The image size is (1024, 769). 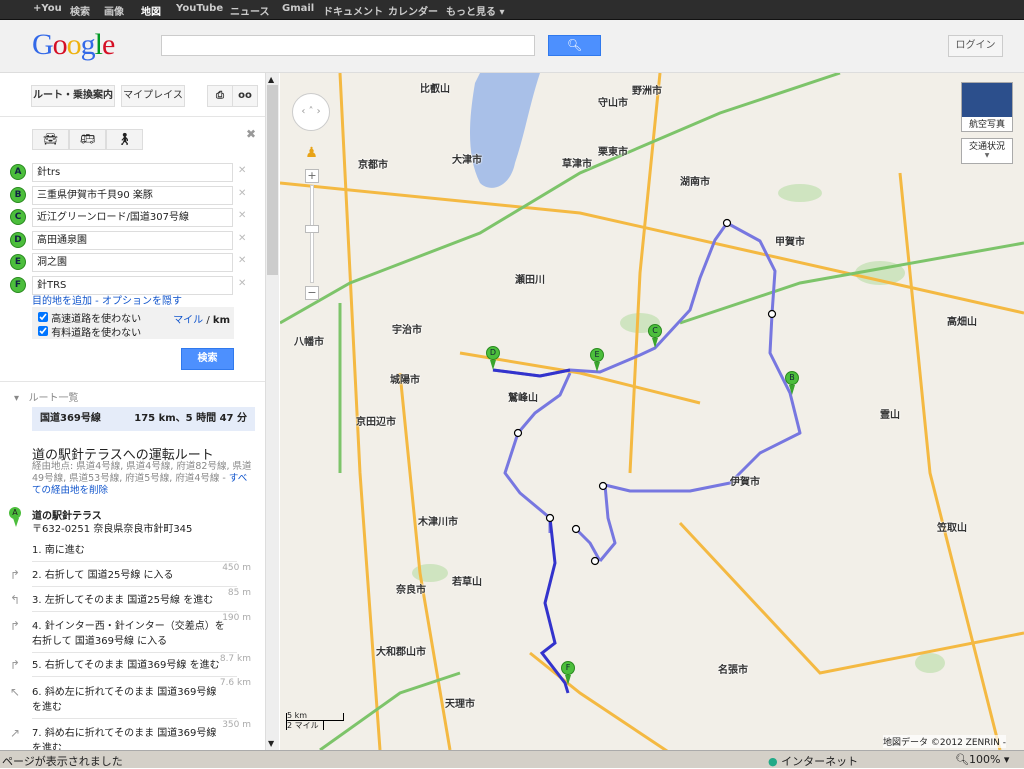 What do you see at coordinates (655, 331) in the screenshot?
I see `marker-letter: C` at bounding box center [655, 331].